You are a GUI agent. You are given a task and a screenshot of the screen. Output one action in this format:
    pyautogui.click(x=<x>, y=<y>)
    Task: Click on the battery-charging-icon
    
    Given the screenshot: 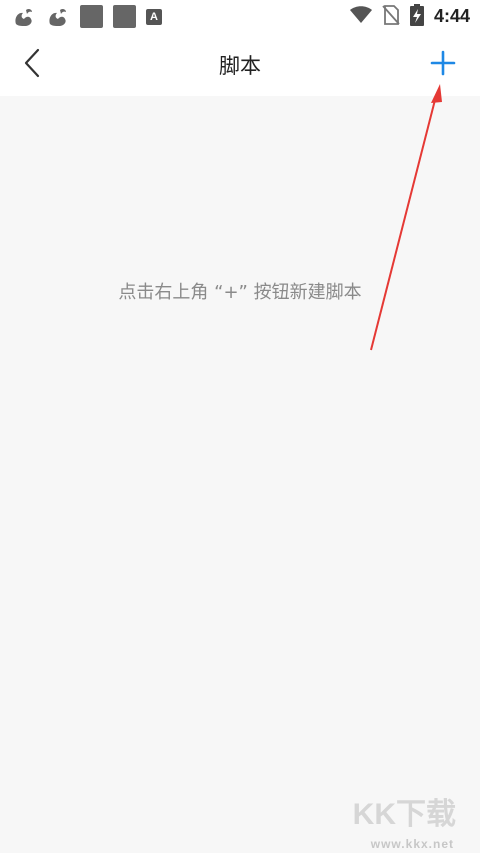 What is the action you would take?
    pyautogui.click(x=416, y=16)
    